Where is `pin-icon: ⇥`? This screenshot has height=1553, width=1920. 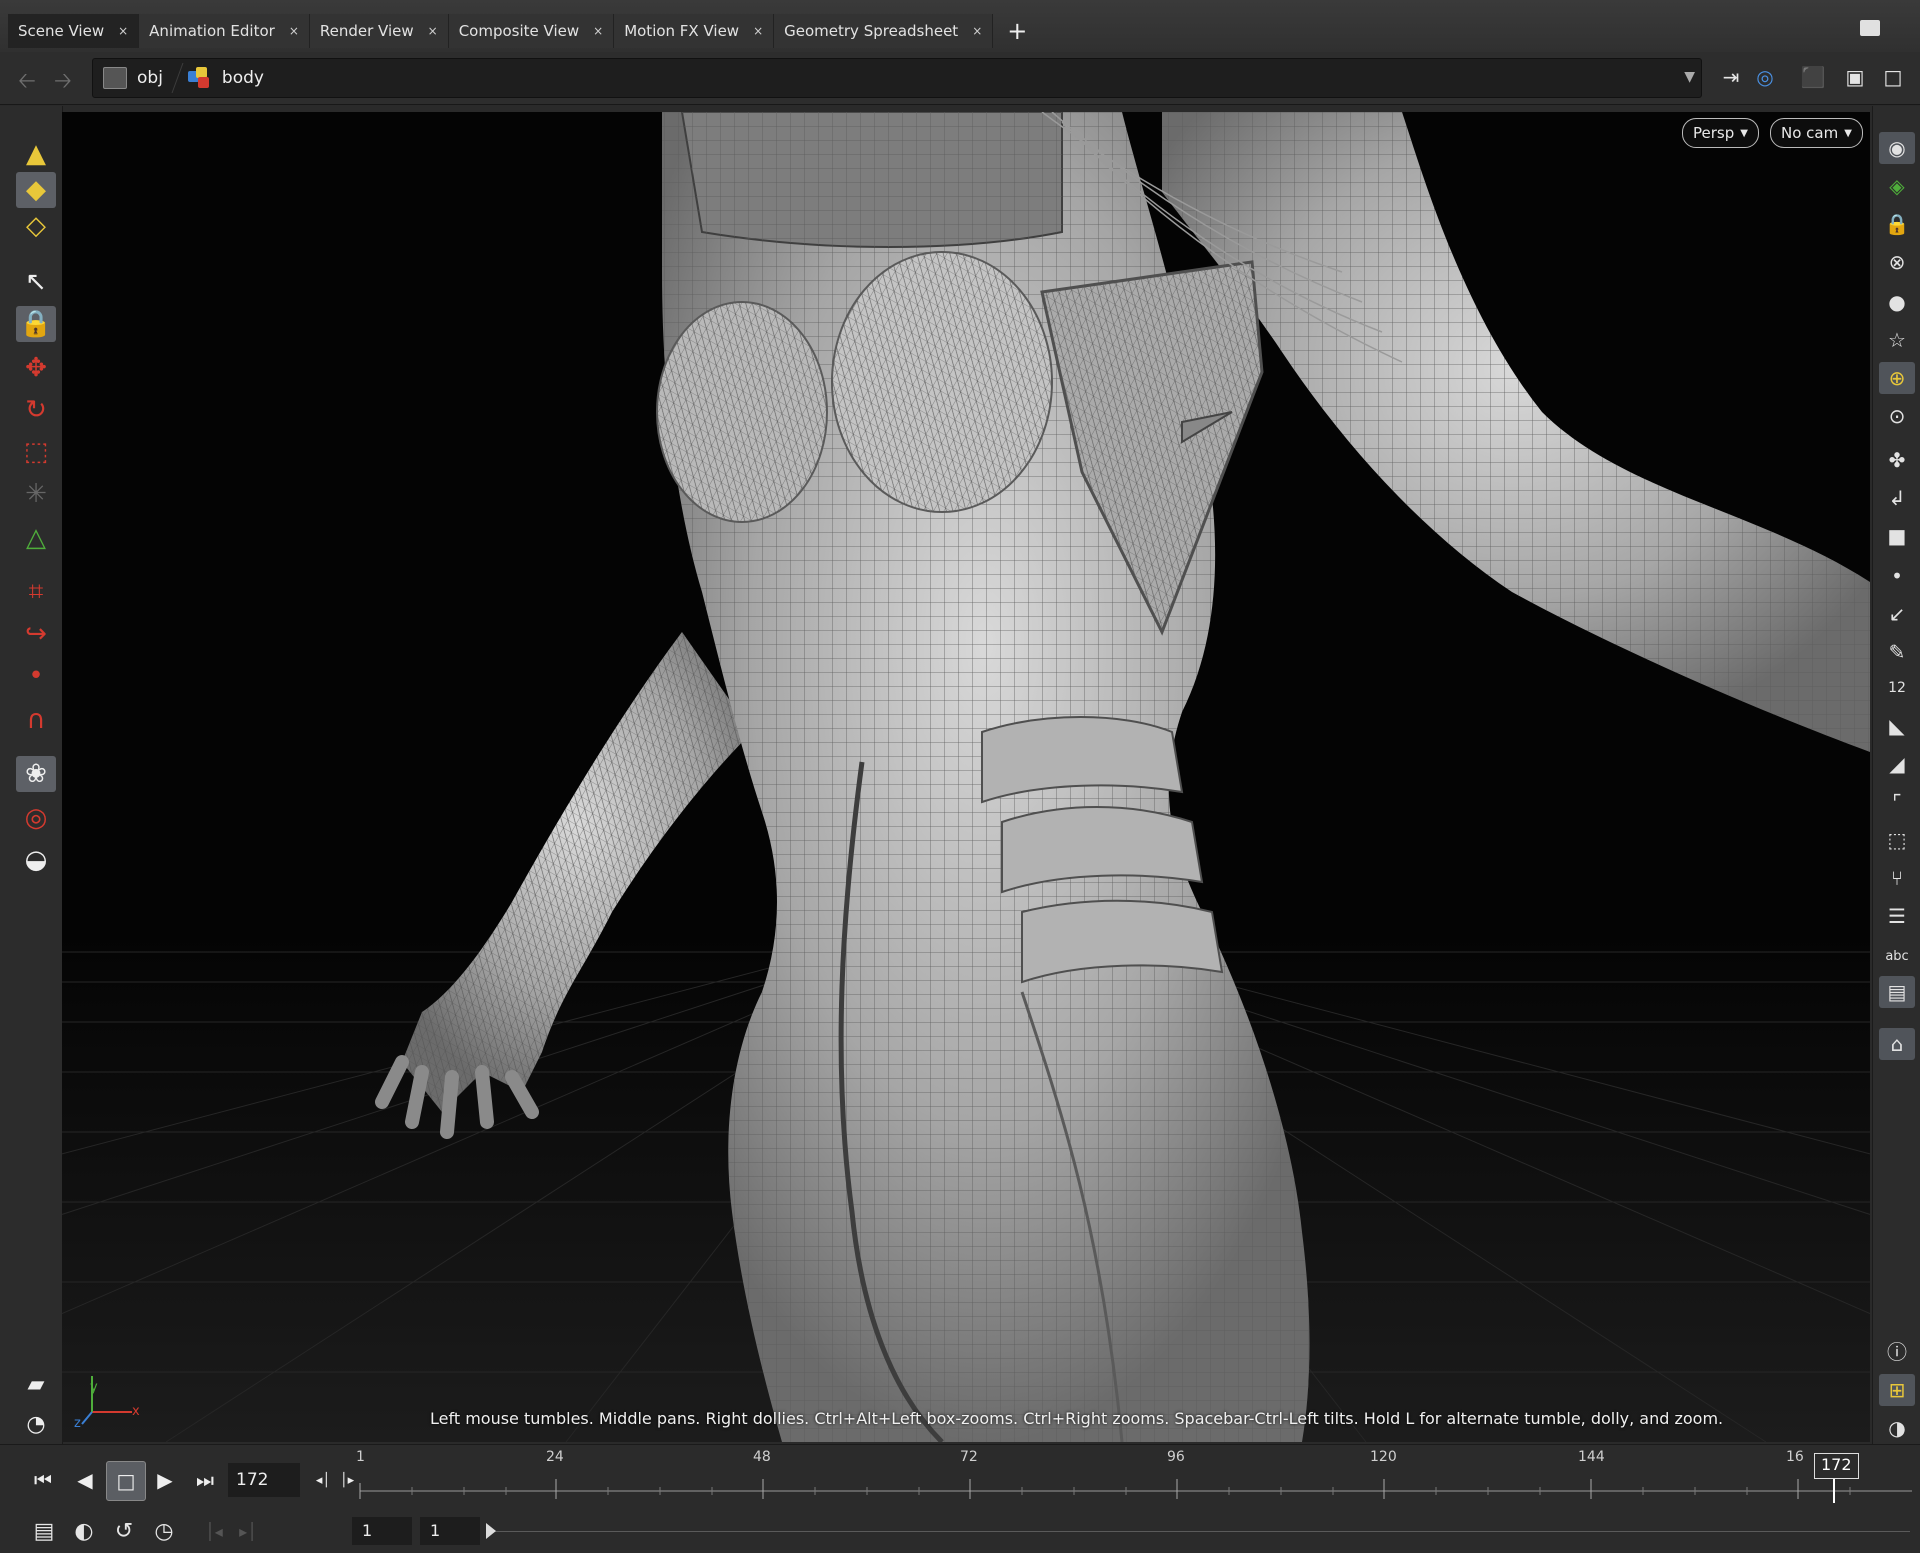 pin-icon: ⇥ is located at coordinates (1731, 77).